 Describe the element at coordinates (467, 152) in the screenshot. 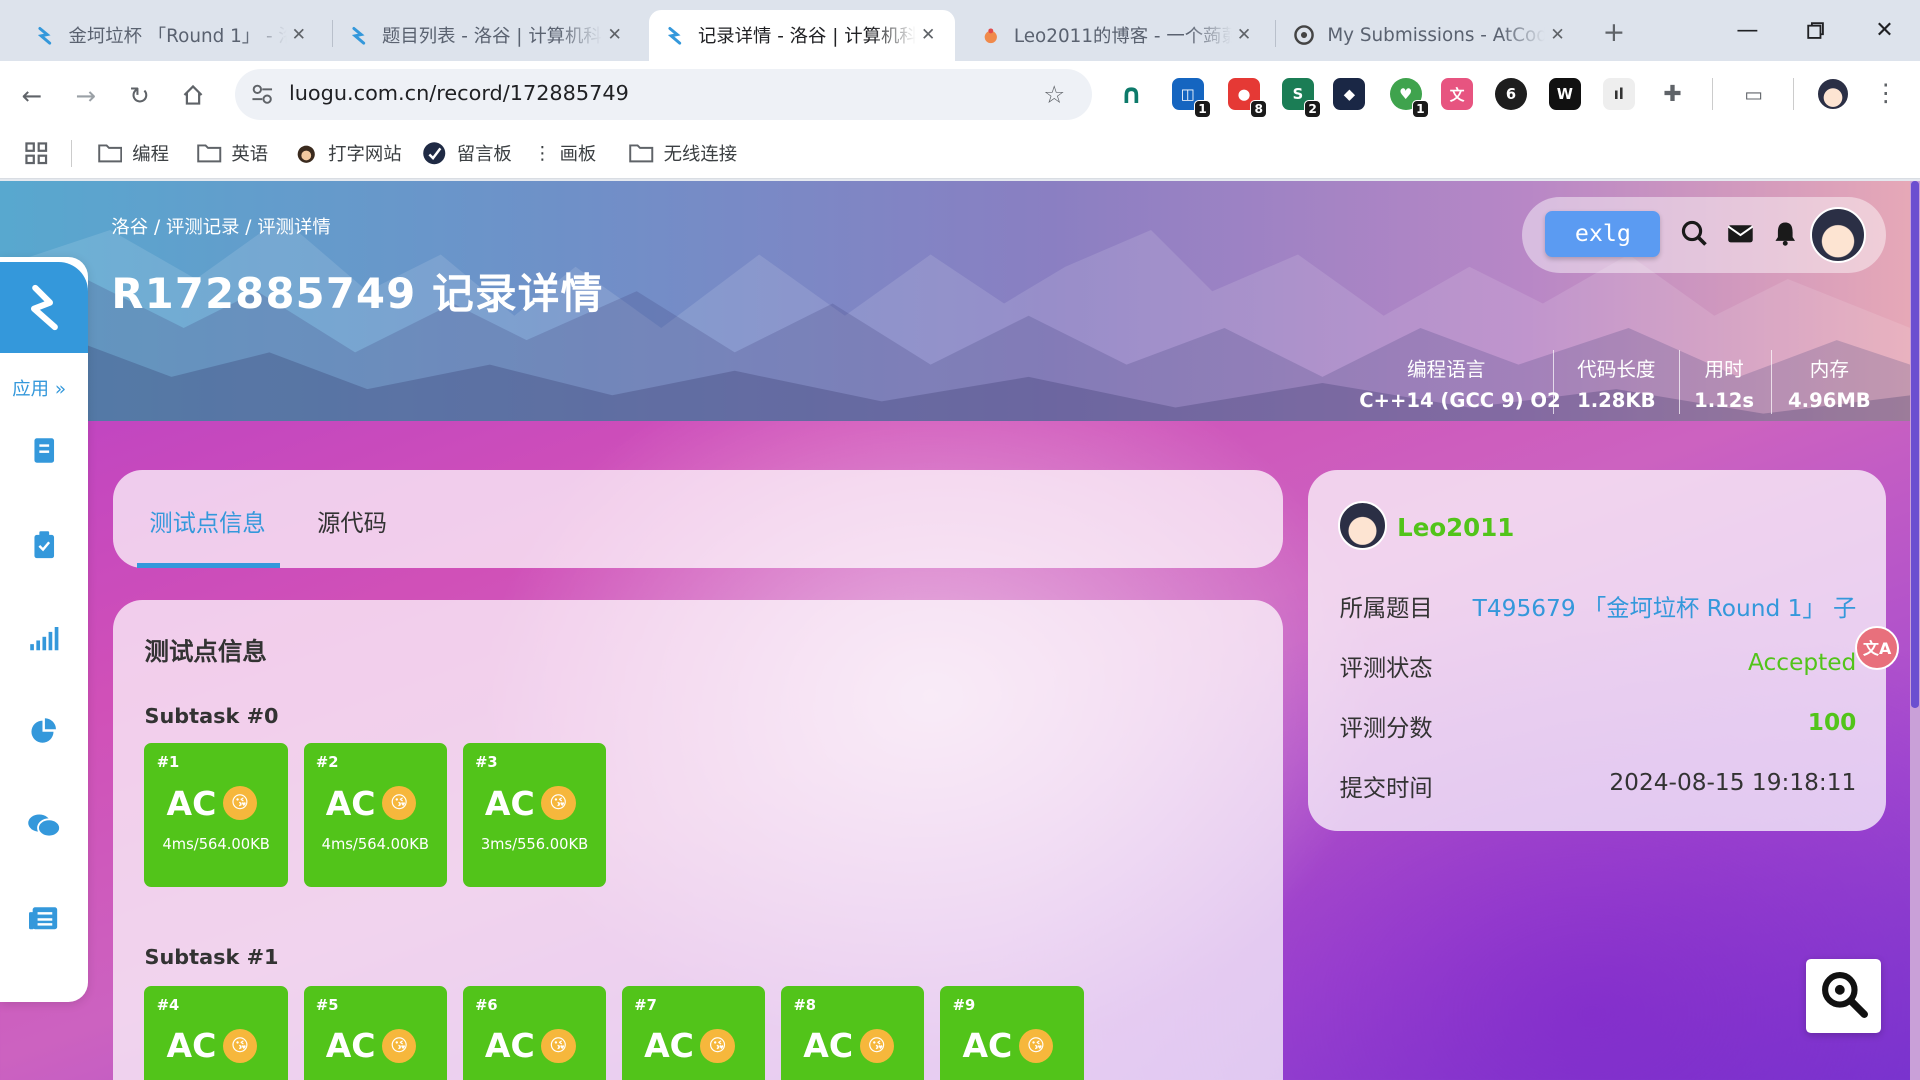

I see `bookmark-link: 留言板` at that location.